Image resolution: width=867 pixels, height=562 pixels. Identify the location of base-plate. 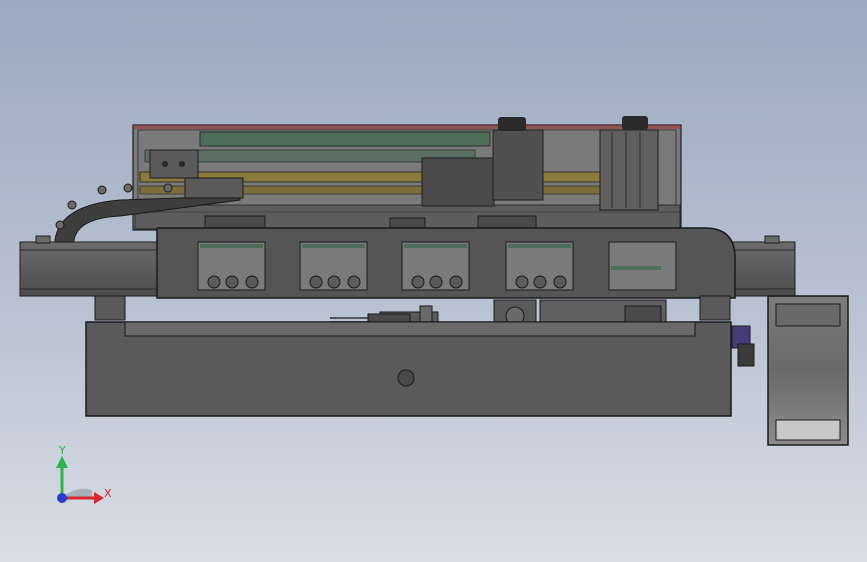
(408, 369).